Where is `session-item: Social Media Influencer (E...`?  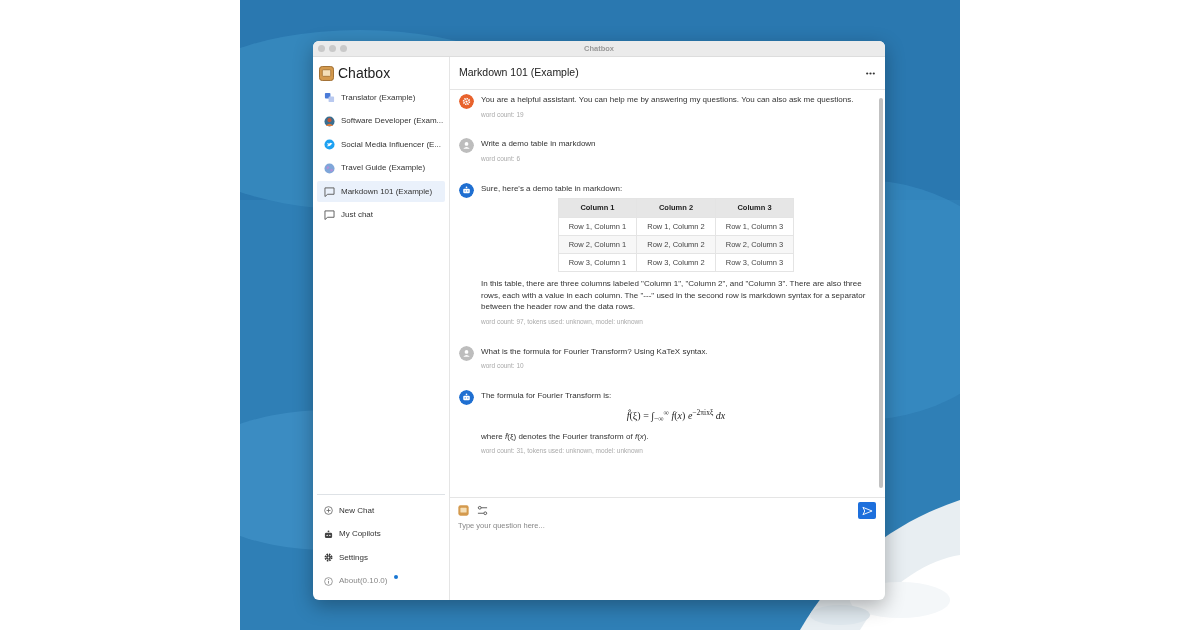 session-item: Social Media Influencer (E... is located at coordinates (381, 145).